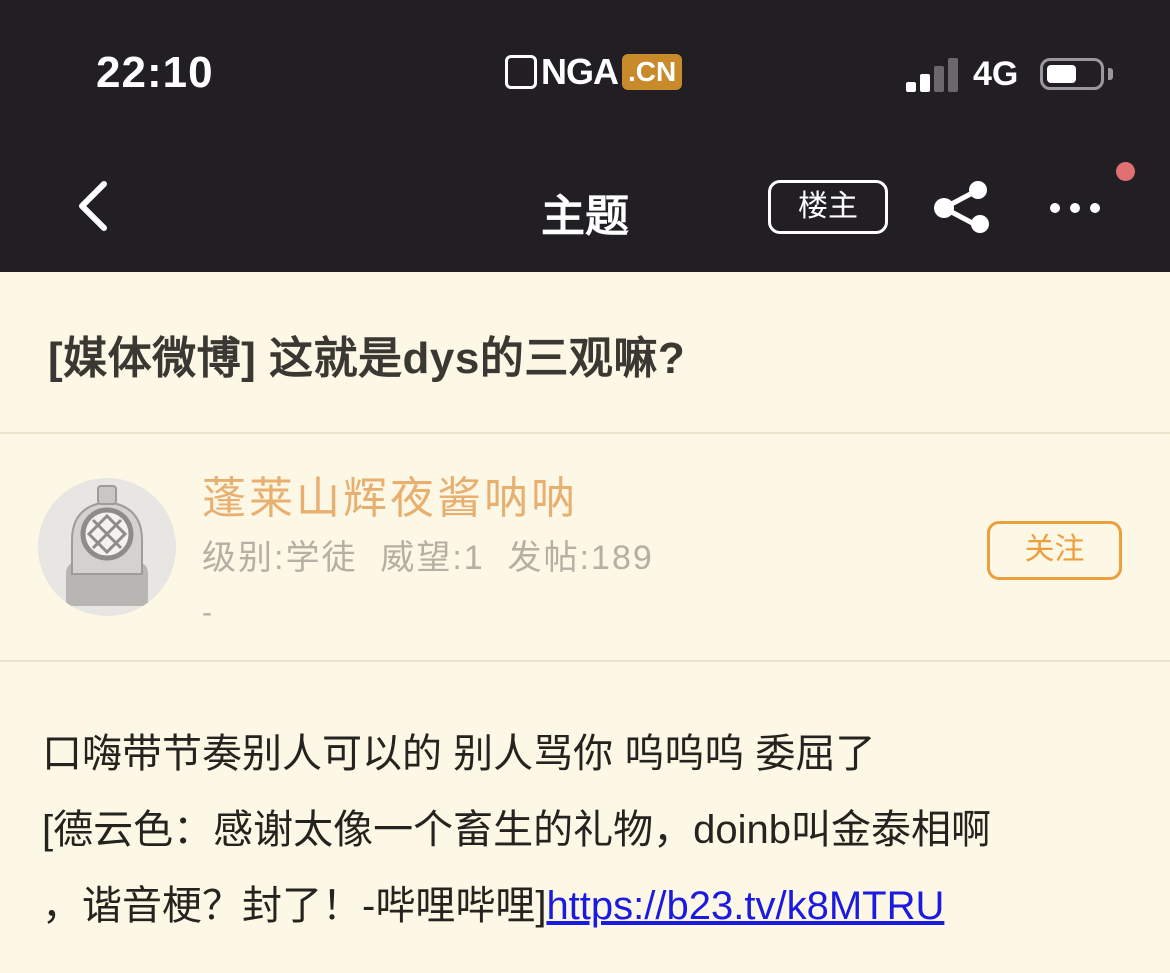 The width and height of the screenshot is (1170, 973). Describe the element at coordinates (390, 494) in the screenshot. I see `author-name: 蓬莱山辉夜酱呐呐` at that location.